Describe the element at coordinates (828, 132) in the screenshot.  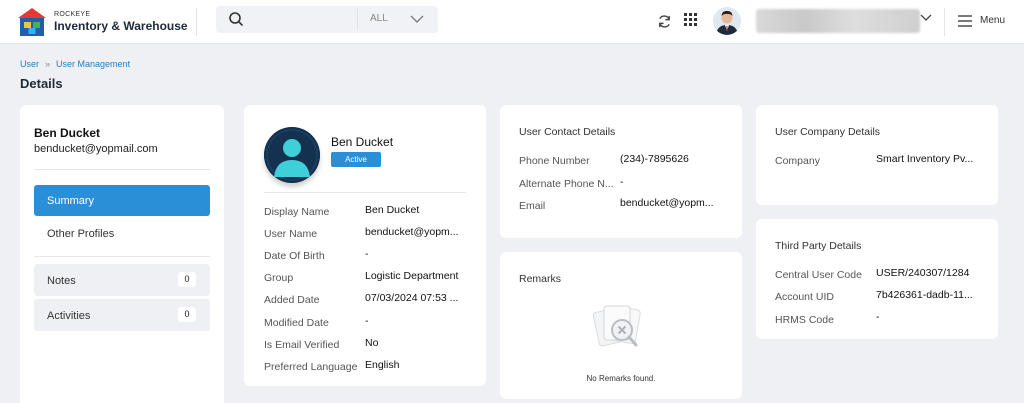
I see `card-title: User Company Details` at that location.